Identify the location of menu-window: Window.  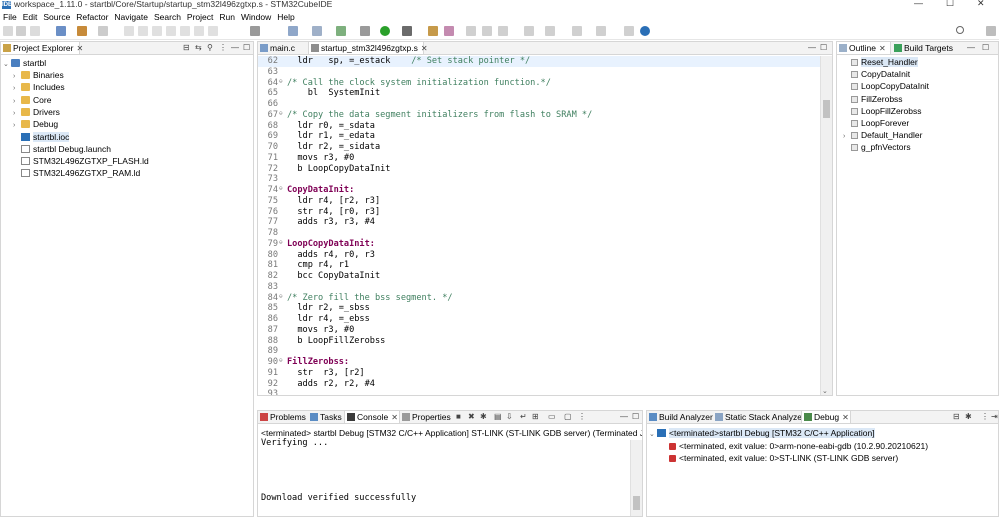
(256, 17).